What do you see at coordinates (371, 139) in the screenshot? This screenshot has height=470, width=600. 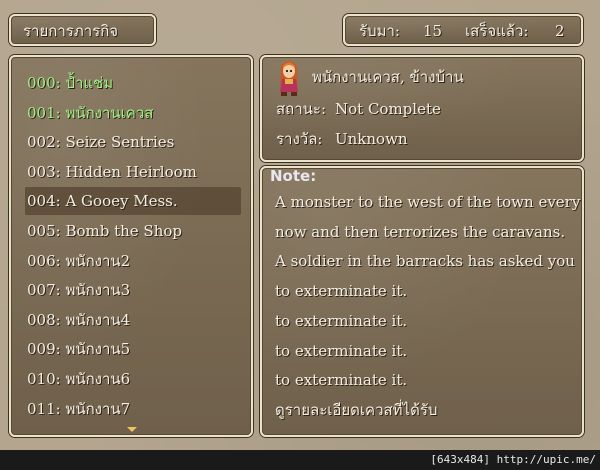 I see `reward-value: Unknown` at bounding box center [371, 139].